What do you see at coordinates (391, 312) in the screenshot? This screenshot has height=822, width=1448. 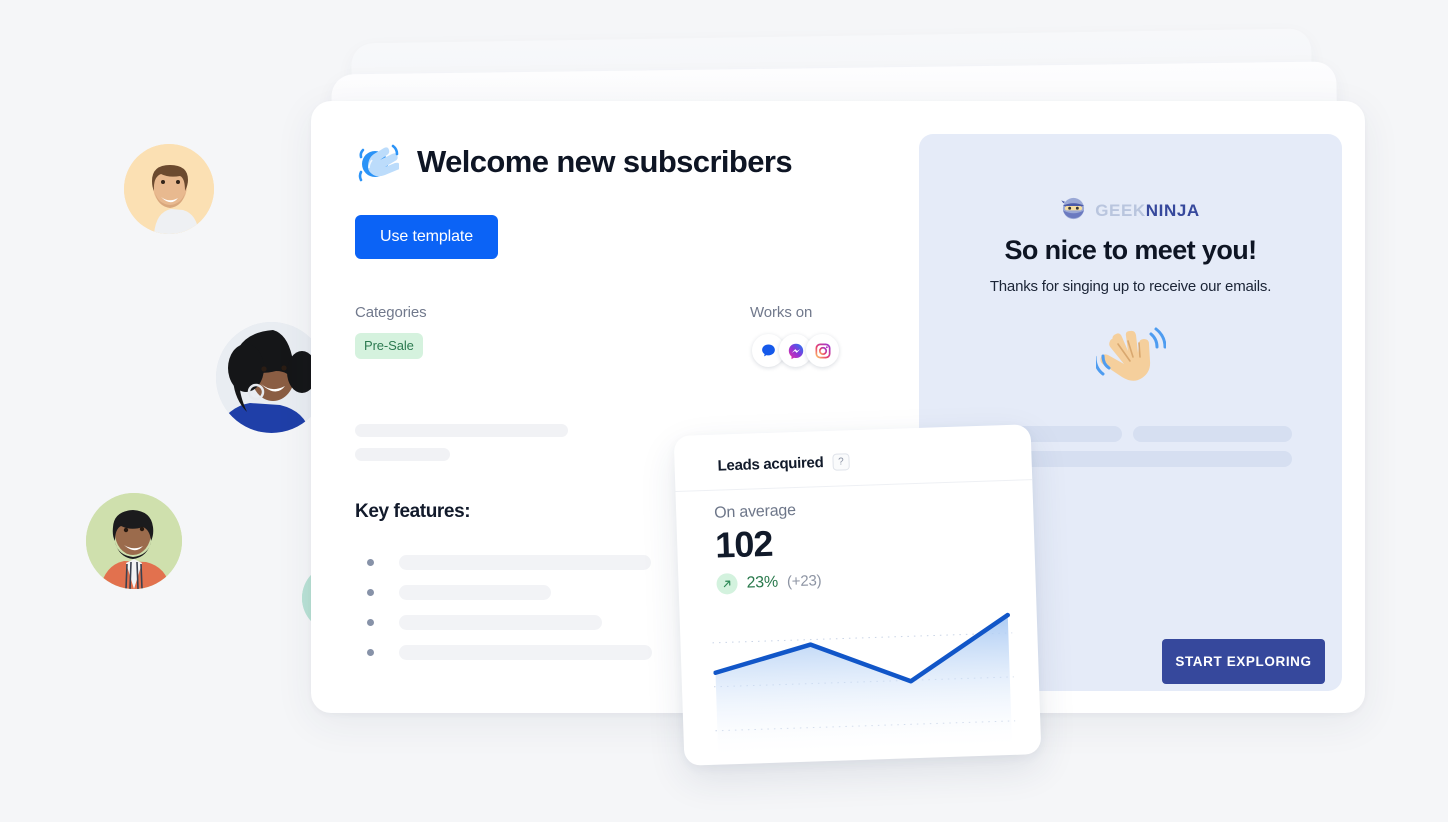 I see `categories-label: Categories` at bounding box center [391, 312].